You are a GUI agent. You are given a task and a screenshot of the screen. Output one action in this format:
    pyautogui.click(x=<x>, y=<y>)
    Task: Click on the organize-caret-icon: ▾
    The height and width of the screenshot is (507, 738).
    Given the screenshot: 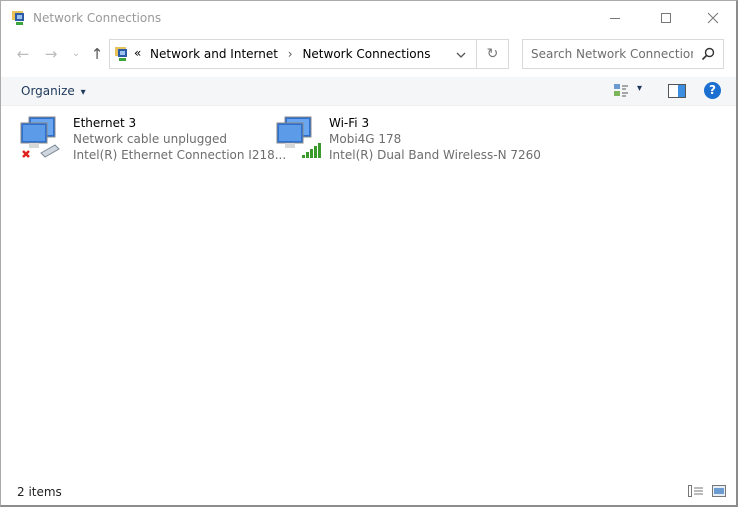 What is the action you would take?
    pyautogui.click(x=83, y=92)
    